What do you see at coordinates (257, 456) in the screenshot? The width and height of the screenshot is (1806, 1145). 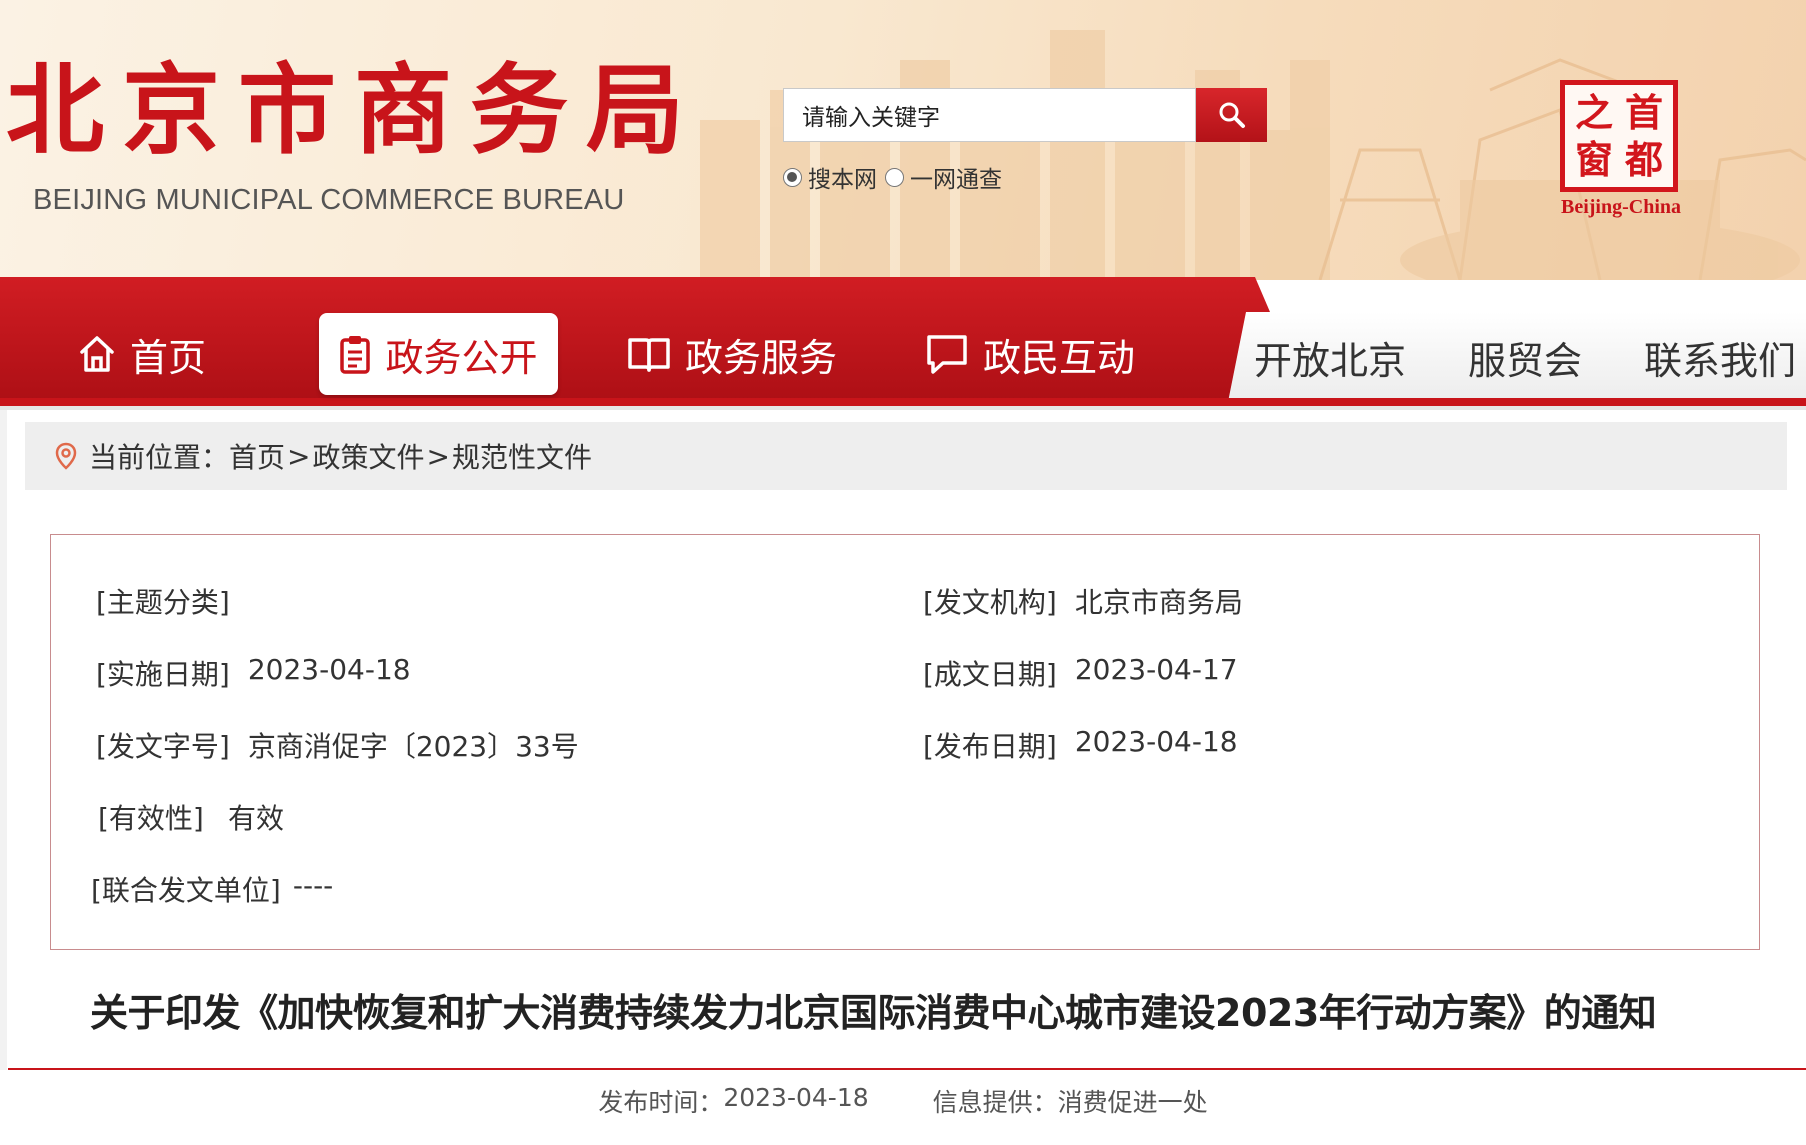 I see `breadcrumb-home-link: 首页` at bounding box center [257, 456].